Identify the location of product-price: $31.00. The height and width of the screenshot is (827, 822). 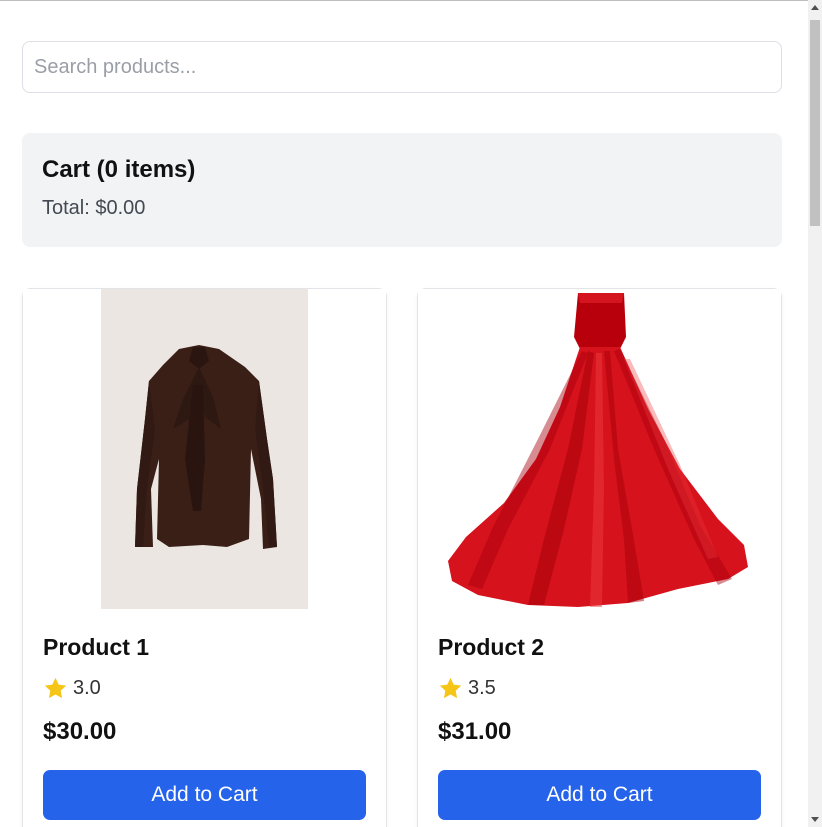
(475, 731).